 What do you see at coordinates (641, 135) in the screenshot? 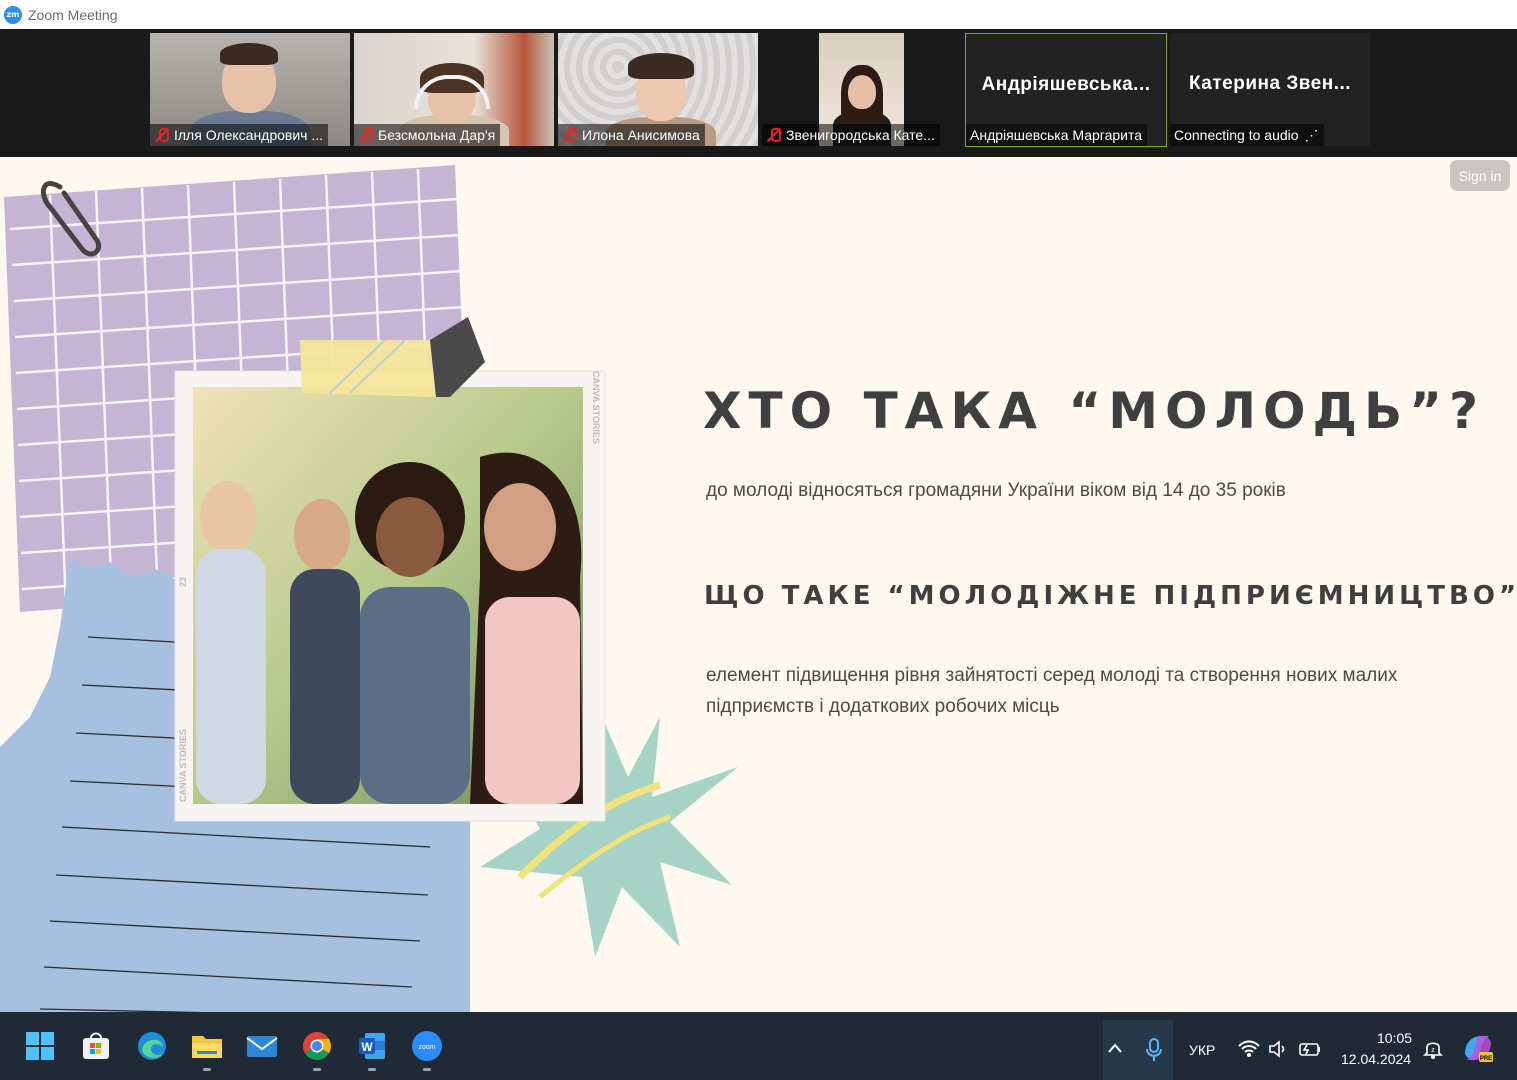
I see `participant-name: Илона Анисимова` at bounding box center [641, 135].